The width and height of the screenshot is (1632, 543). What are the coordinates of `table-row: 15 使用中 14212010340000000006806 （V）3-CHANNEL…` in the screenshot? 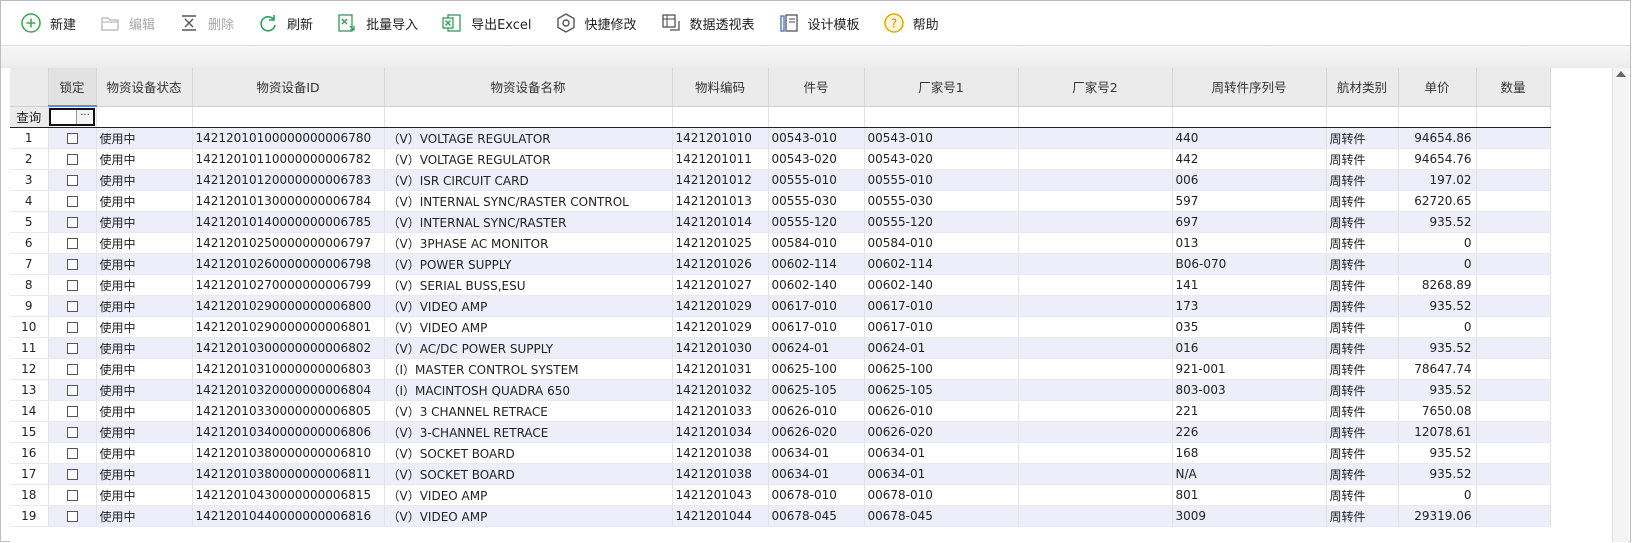 It's located at (780, 432).